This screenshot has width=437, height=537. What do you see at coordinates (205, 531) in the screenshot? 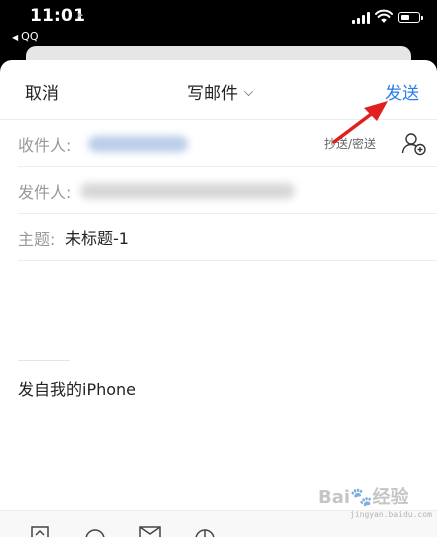
I see `clock-icon` at bounding box center [205, 531].